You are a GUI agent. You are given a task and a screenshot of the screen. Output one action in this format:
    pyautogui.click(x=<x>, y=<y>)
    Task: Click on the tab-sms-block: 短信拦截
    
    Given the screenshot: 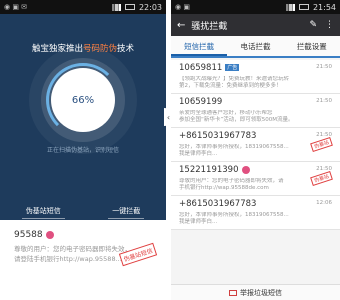 What is the action you would take?
    pyautogui.click(x=199, y=46)
    